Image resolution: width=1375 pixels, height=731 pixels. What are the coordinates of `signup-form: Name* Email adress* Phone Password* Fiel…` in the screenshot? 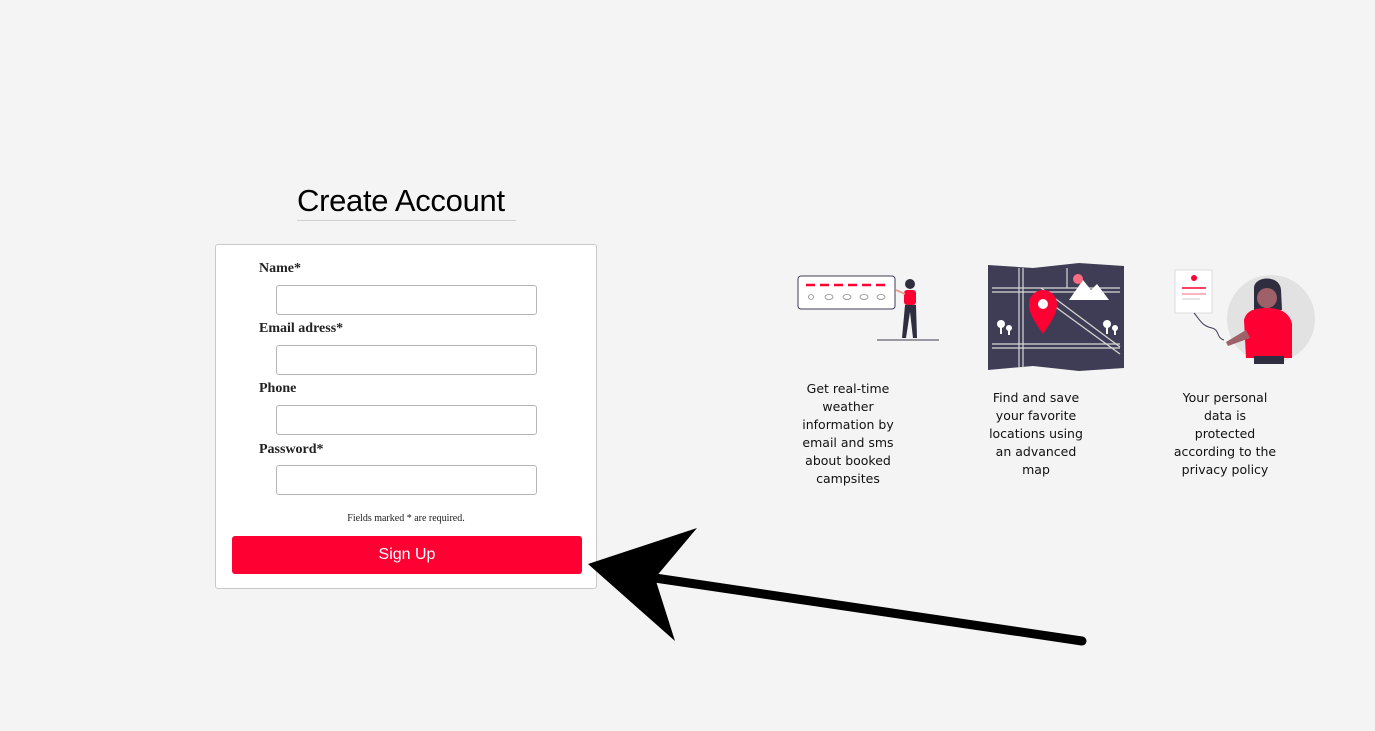 It's located at (406, 416).